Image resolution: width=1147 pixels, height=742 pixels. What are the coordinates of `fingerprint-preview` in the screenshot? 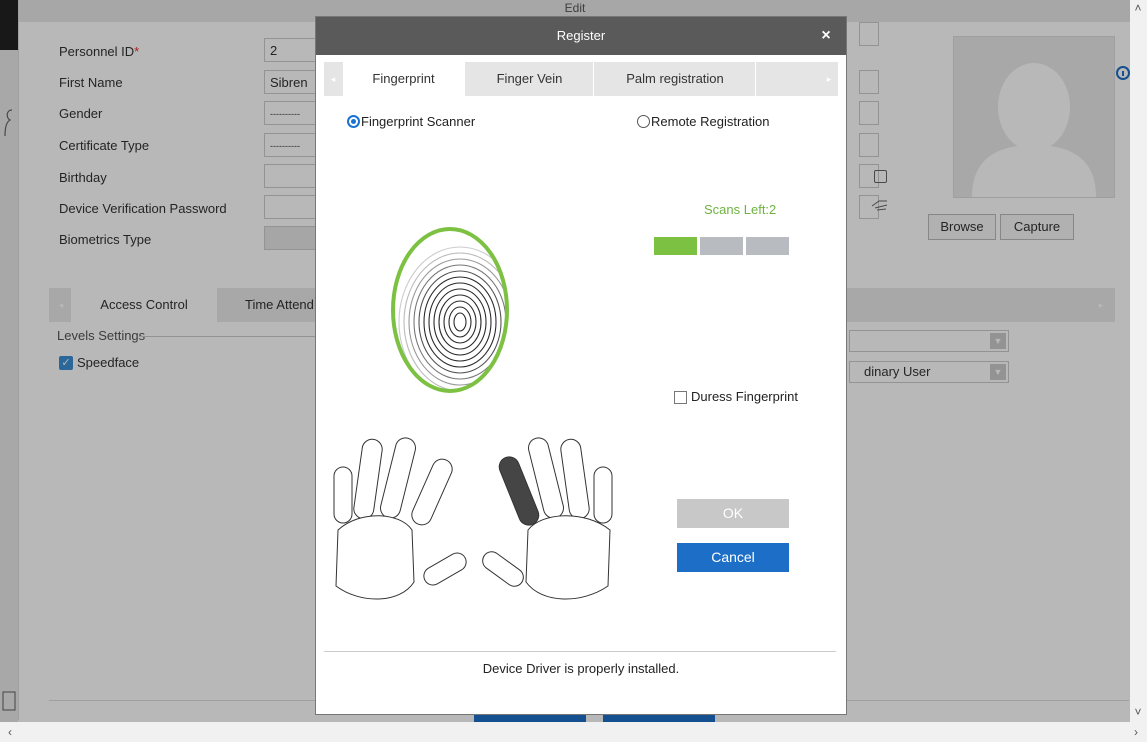 It's located at (450, 310).